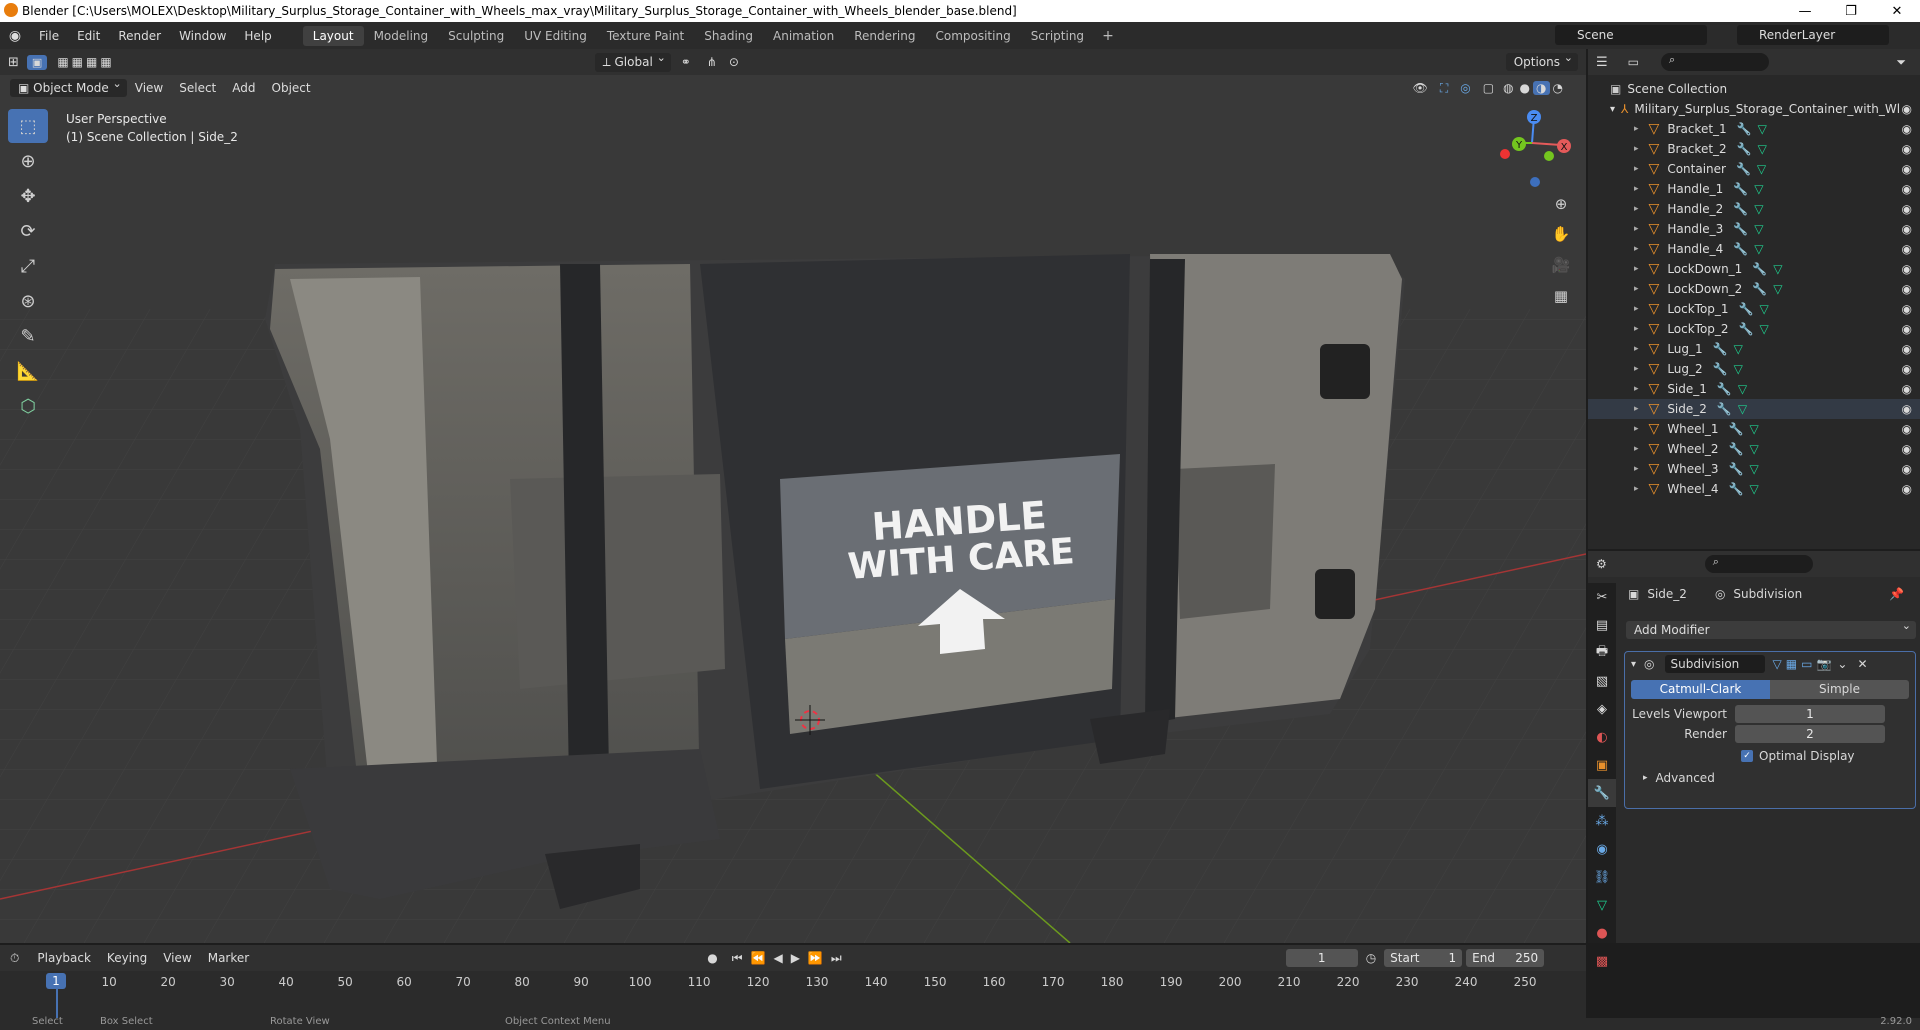 The image size is (1920, 1030). Describe the element at coordinates (1633, 664) in the screenshot. I see `collapse-arrow-icon: ▾` at that location.